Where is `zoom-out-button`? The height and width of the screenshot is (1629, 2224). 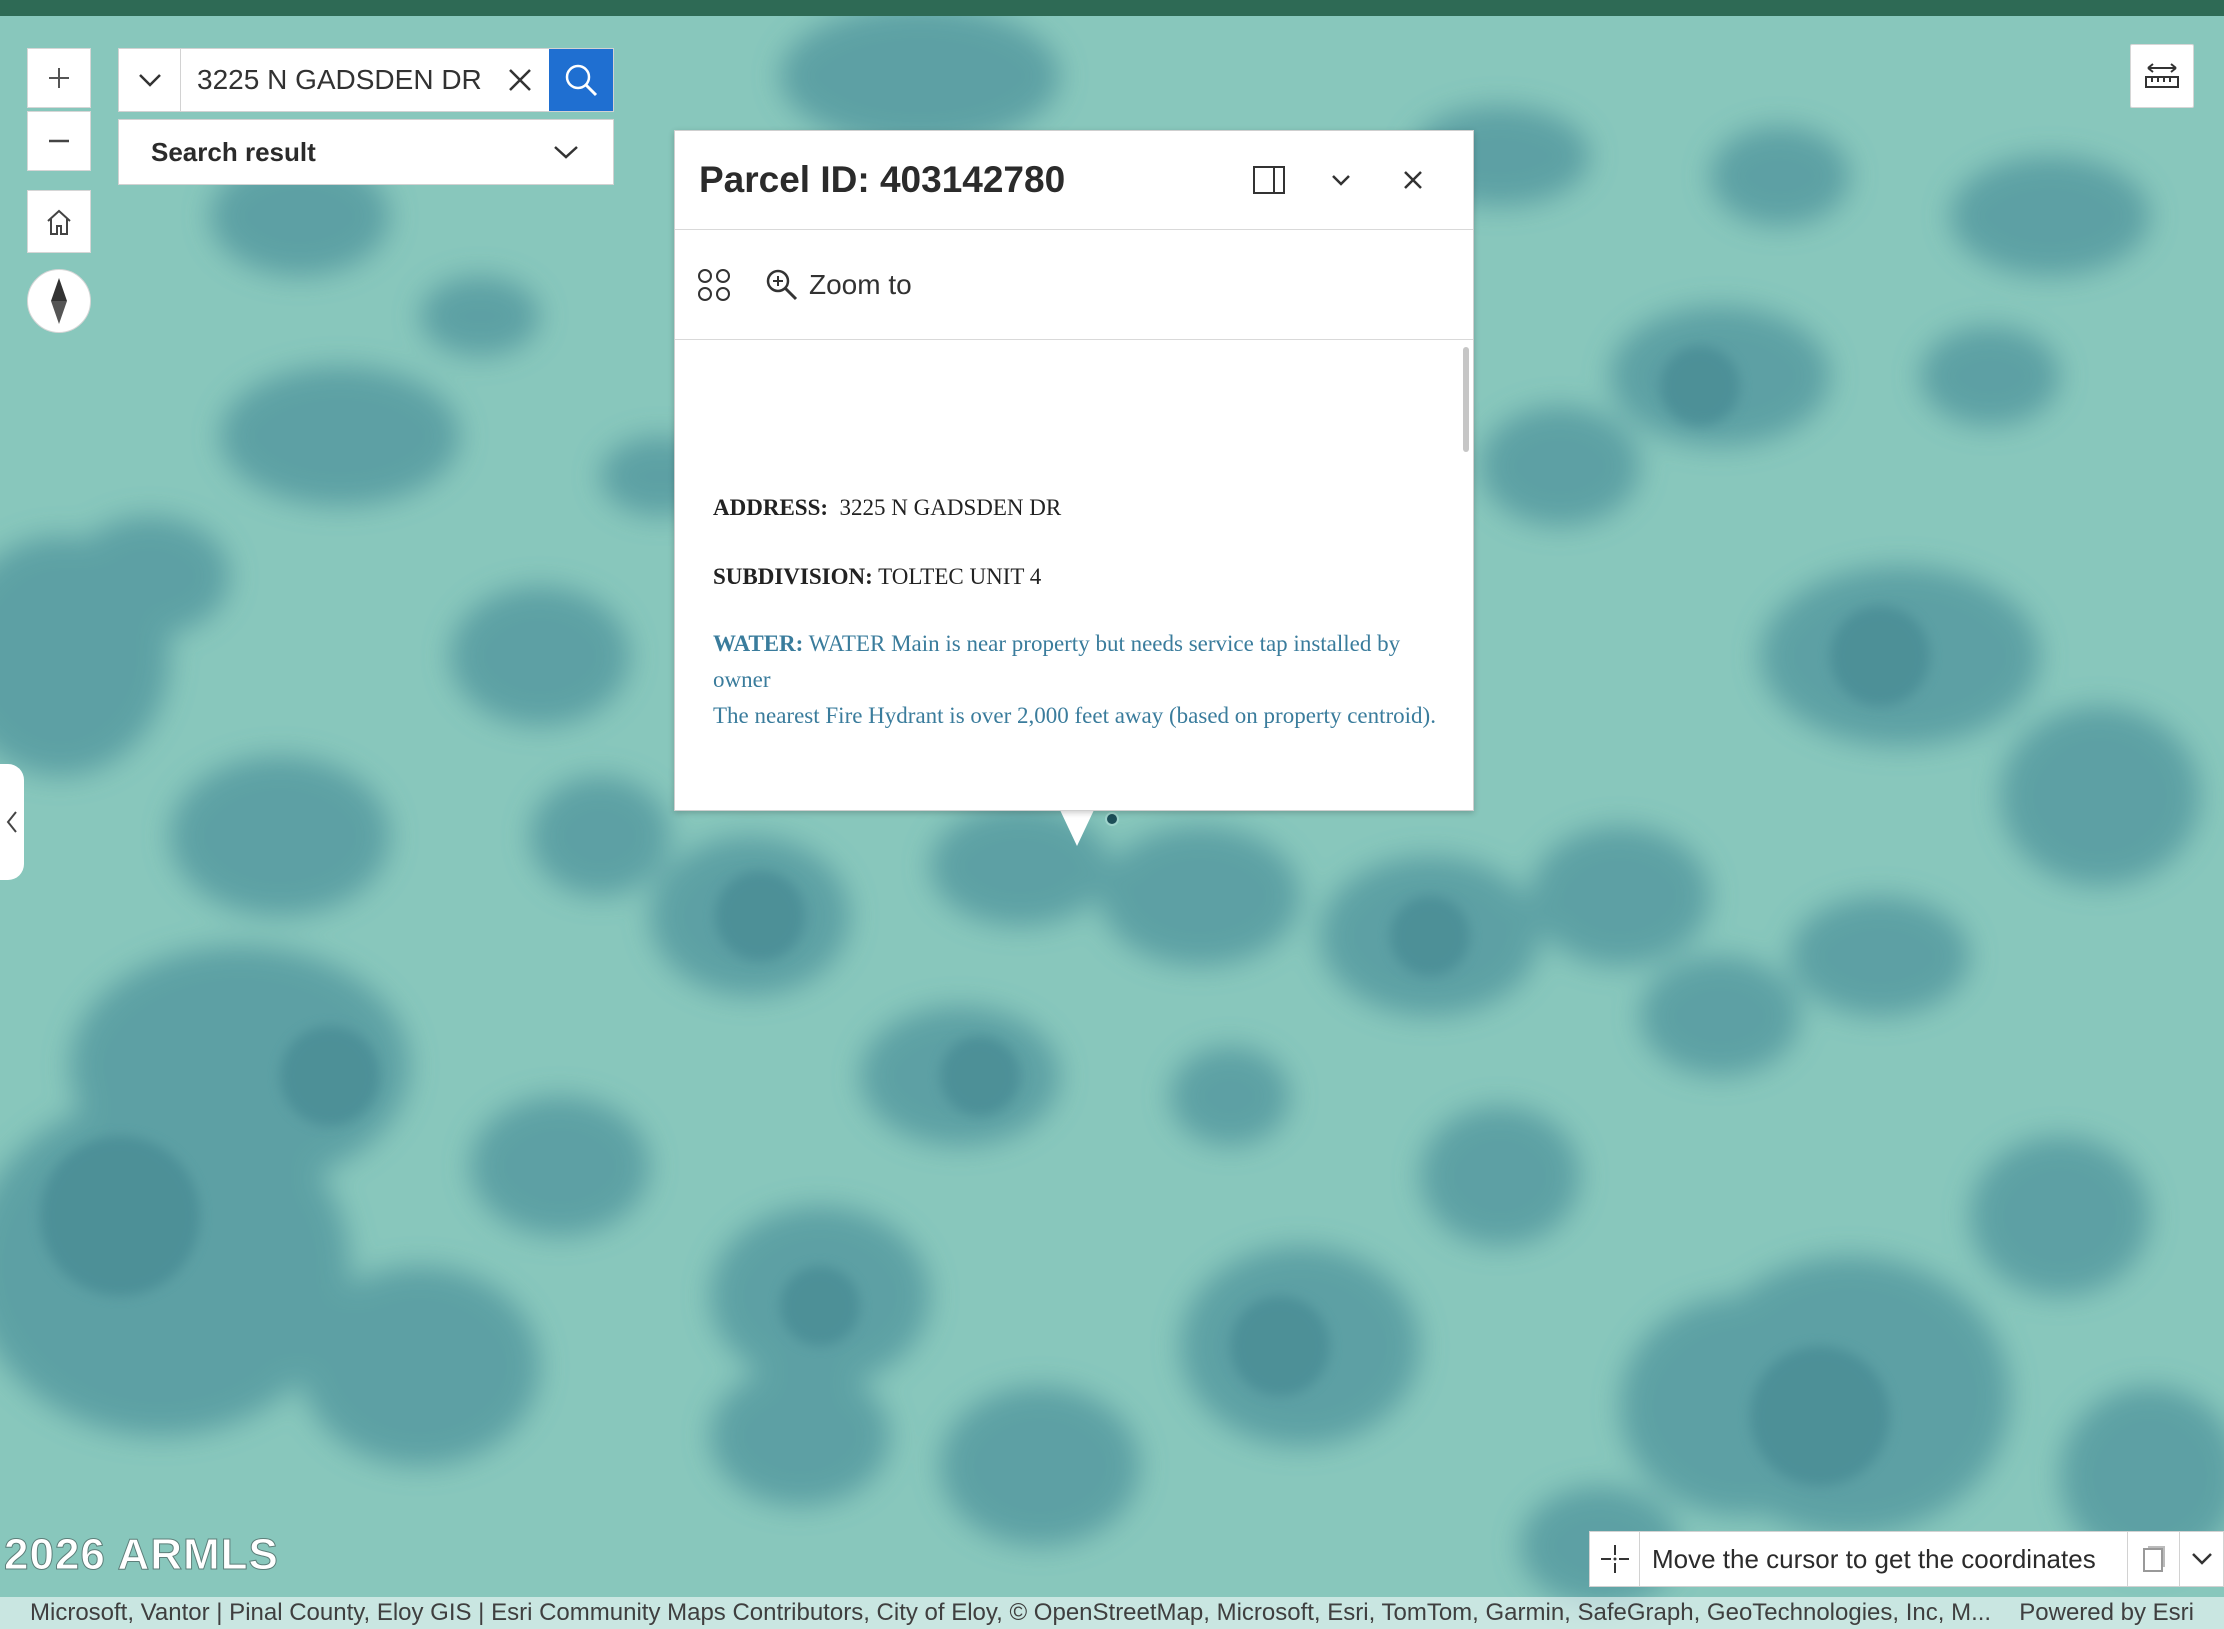 zoom-out-button is located at coordinates (59, 141).